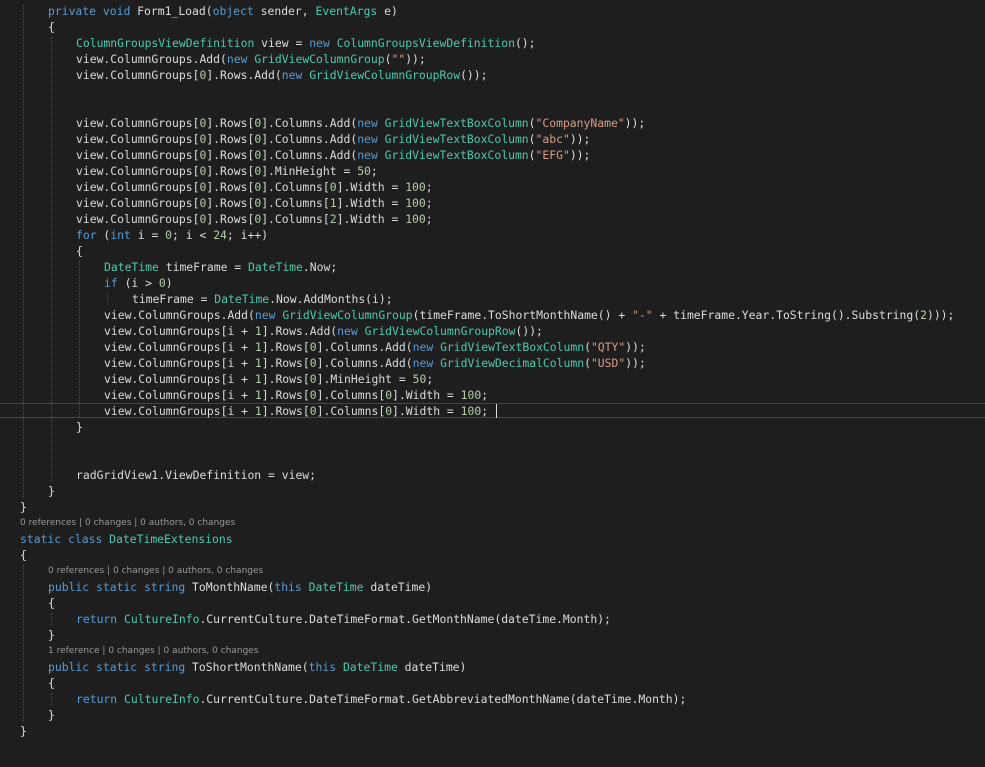  Describe the element at coordinates (351, 411) in the screenshot. I see `code-token: ].Columns[` at that location.